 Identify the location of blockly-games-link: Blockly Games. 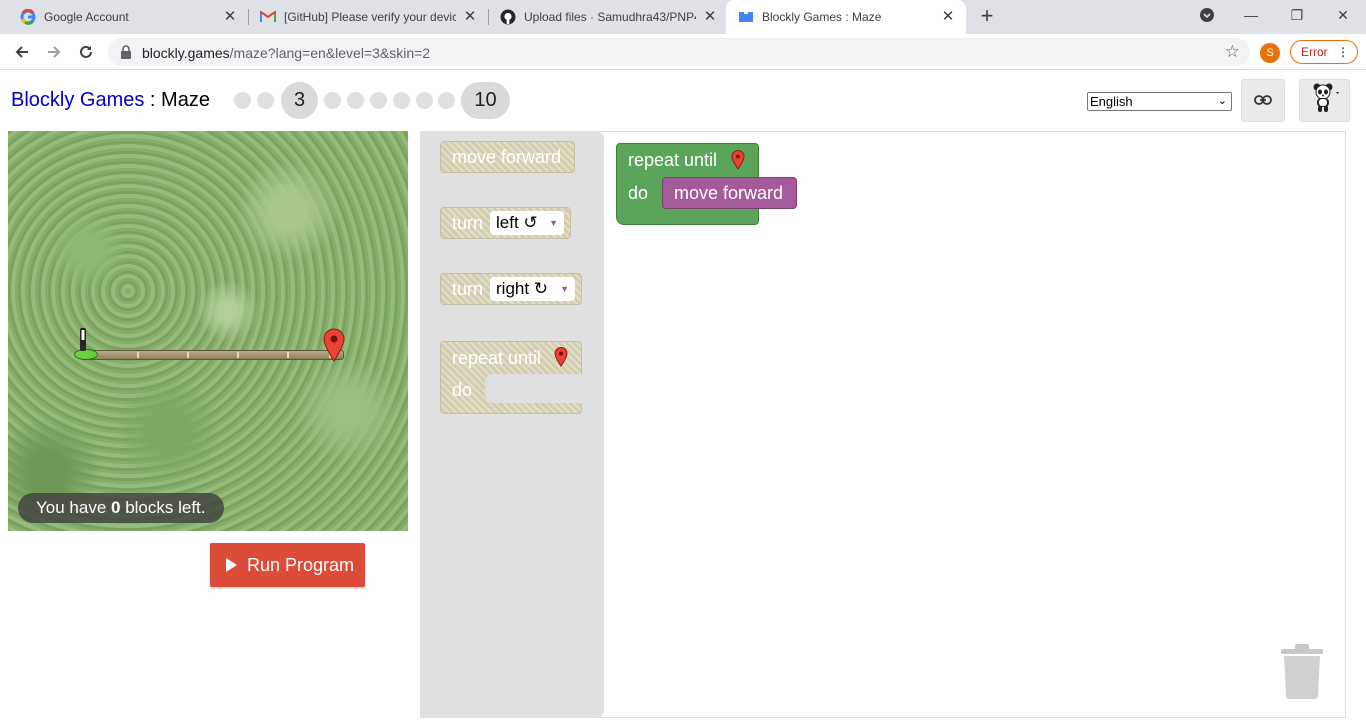
(77, 100).